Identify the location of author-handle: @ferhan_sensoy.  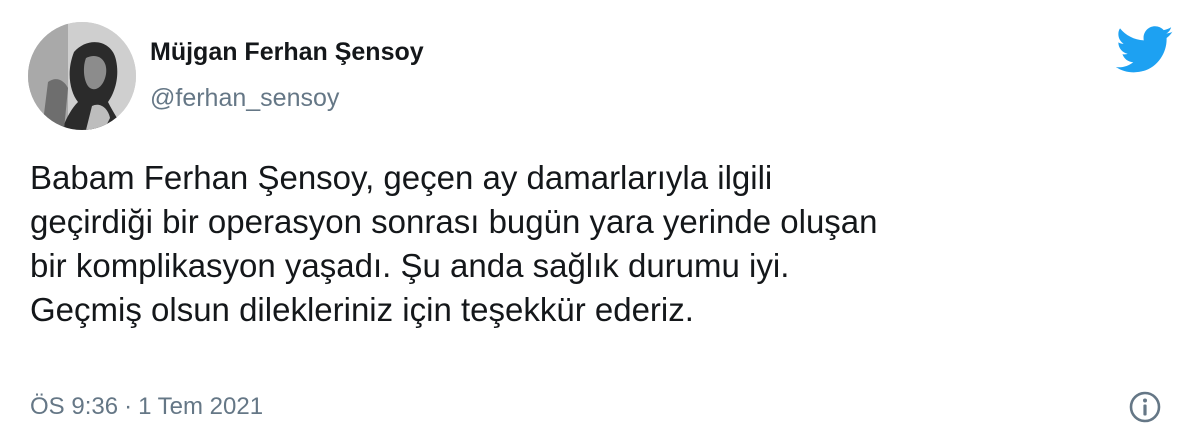
(244, 98).